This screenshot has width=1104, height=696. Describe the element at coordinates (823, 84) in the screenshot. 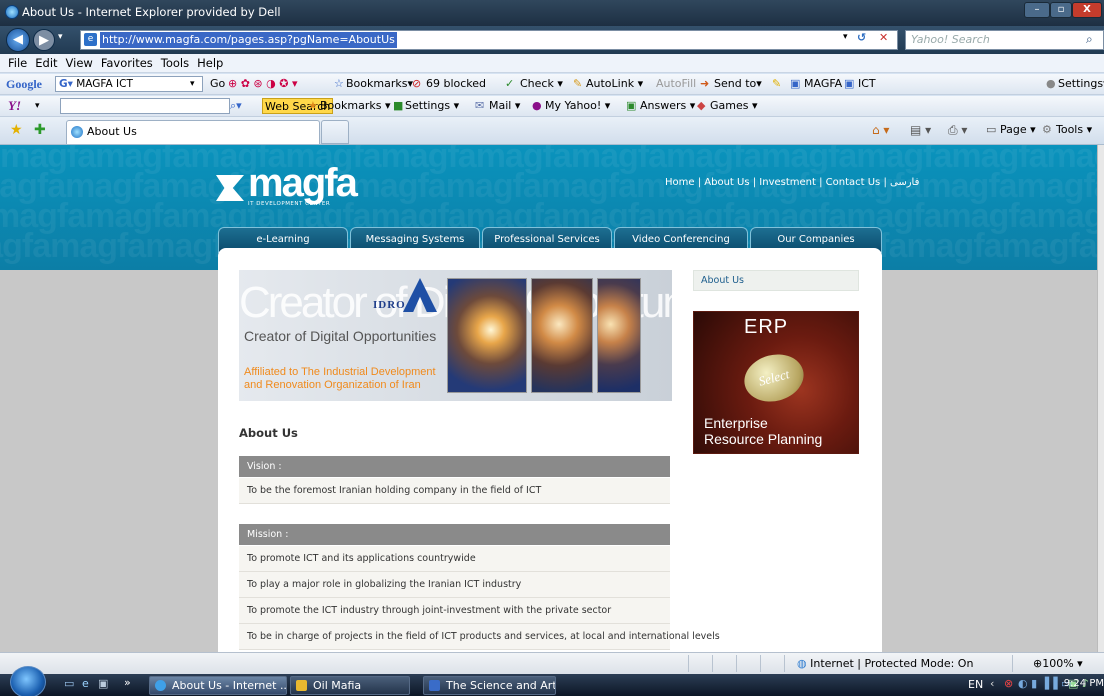

I see `magfa-button: MAGFA` at that location.